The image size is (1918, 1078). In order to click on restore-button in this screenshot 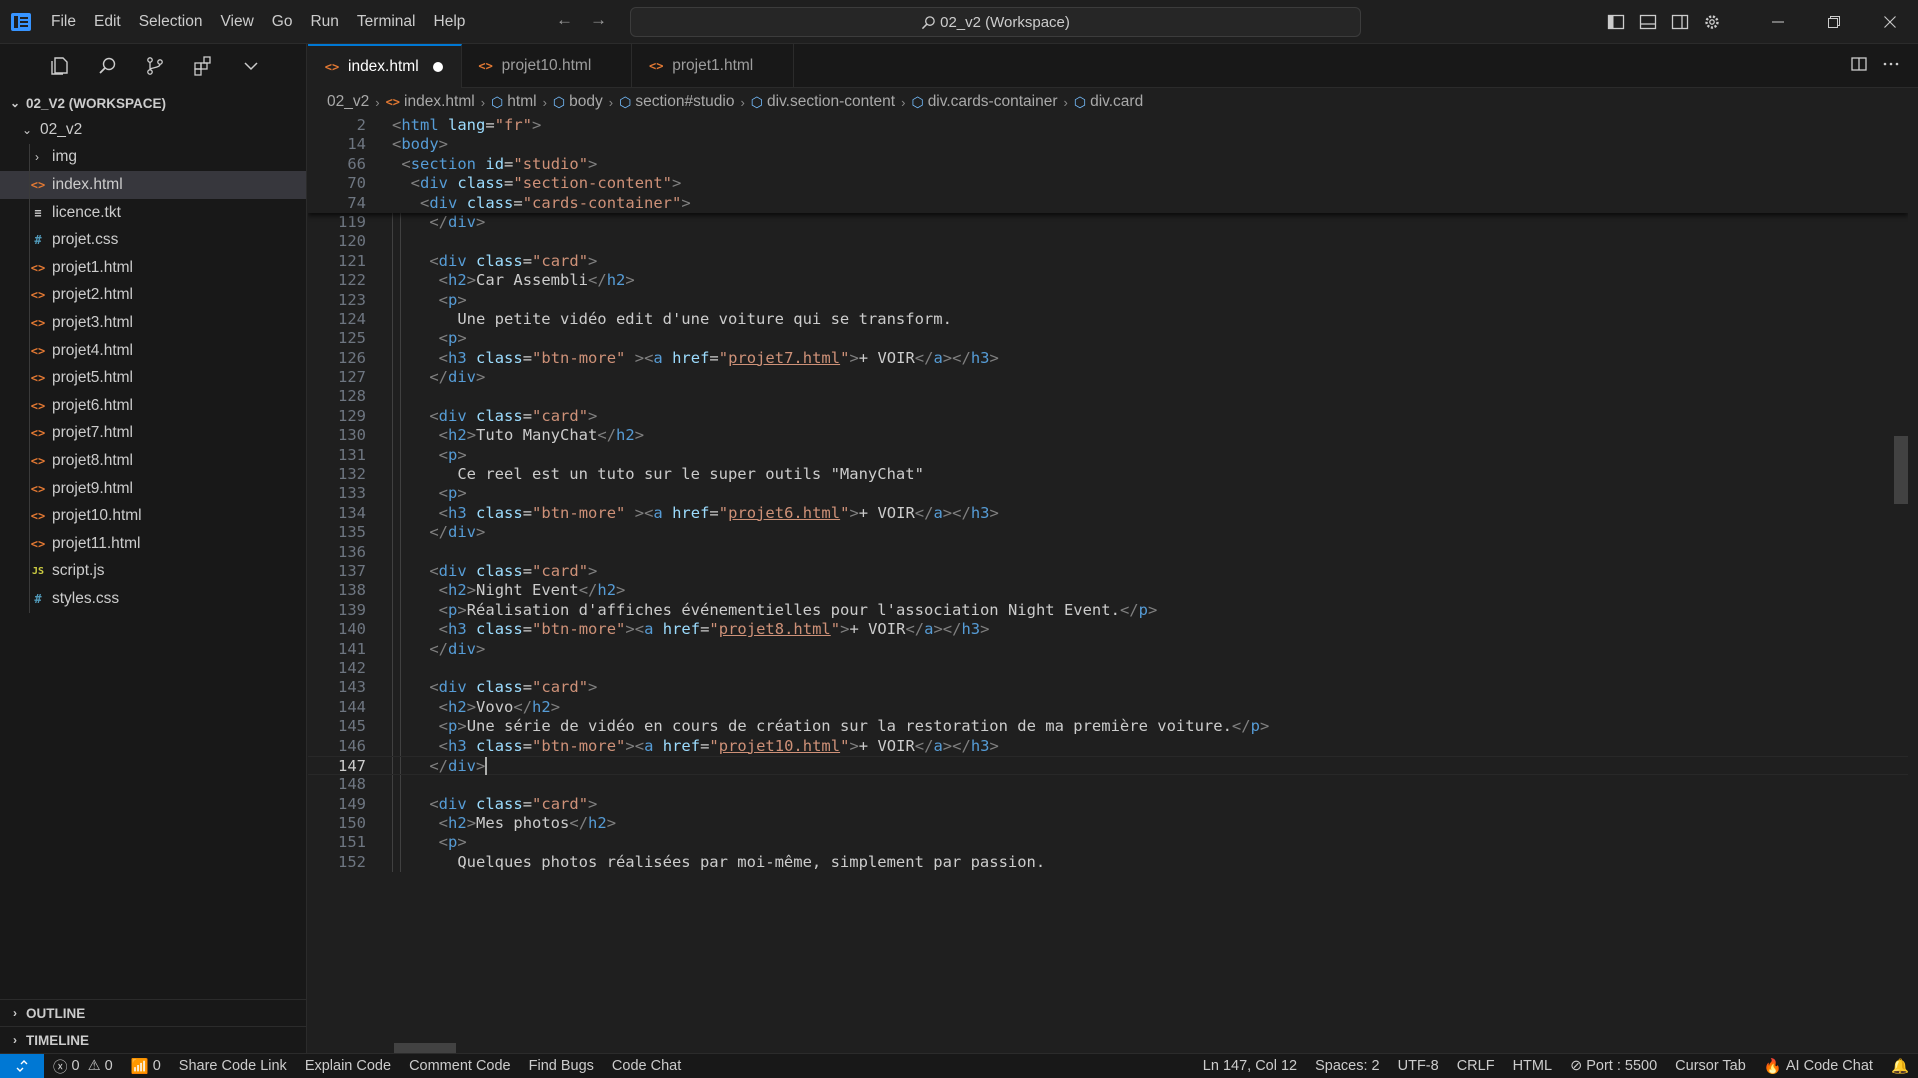, I will do `click(1834, 22)`.